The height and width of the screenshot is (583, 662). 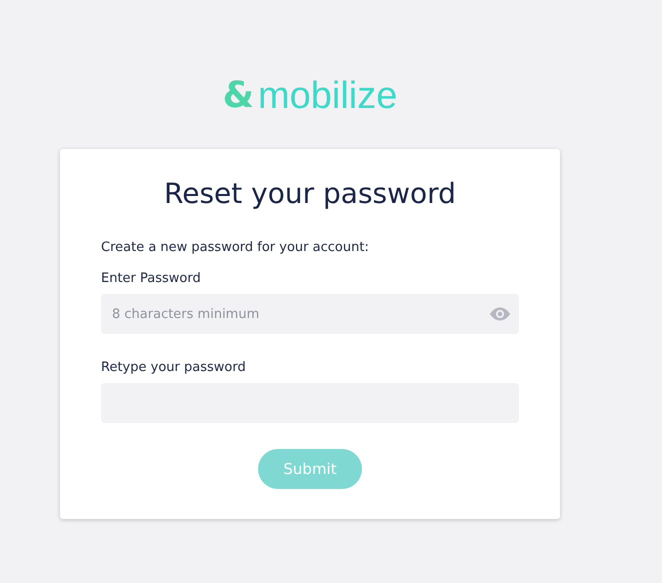 What do you see at coordinates (500, 314) in the screenshot?
I see `eye-icon` at bounding box center [500, 314].